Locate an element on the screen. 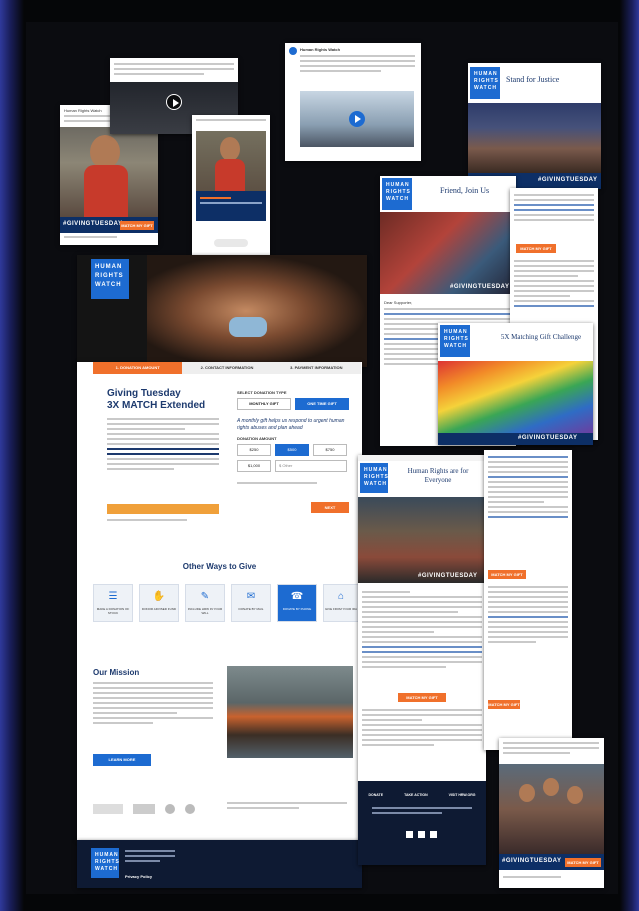 This screenshot has width=639, height=911. post-footer-lines is located at coordinates (551, 878).